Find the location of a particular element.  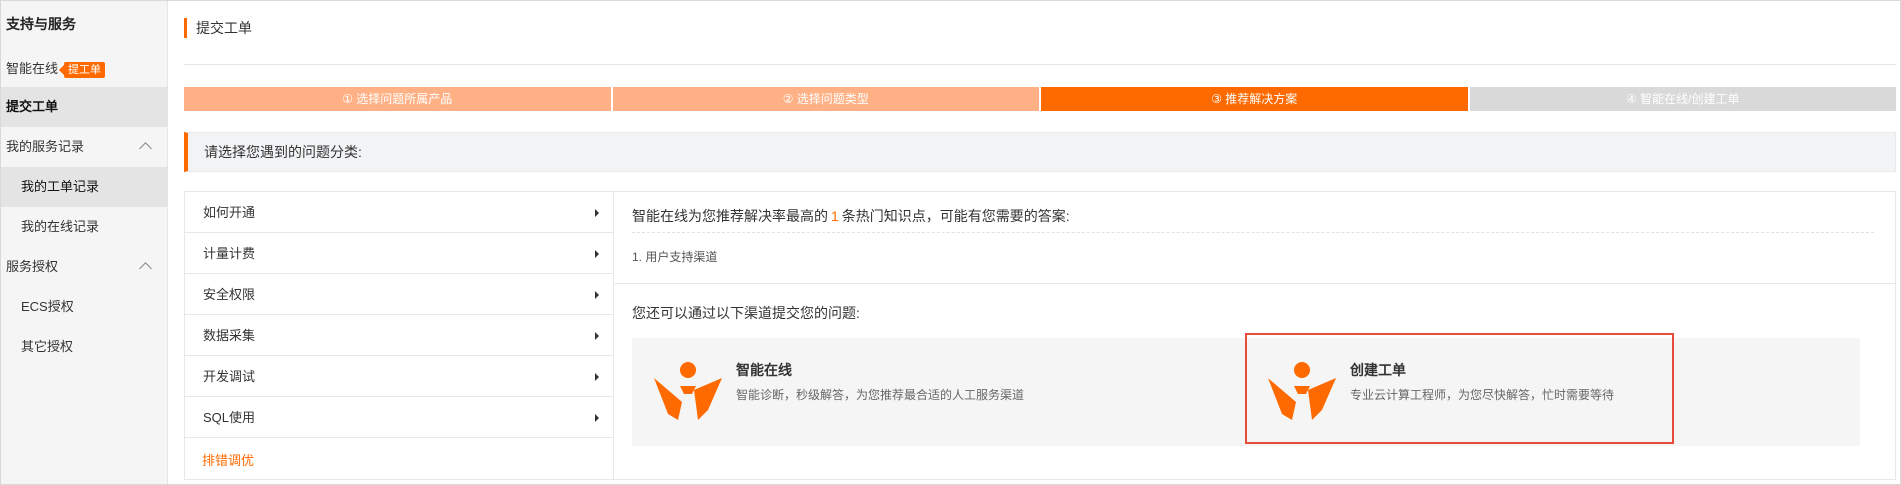

sidebar-item-my-tickets: 我的工单记录 is located at coordinates (84, 187).